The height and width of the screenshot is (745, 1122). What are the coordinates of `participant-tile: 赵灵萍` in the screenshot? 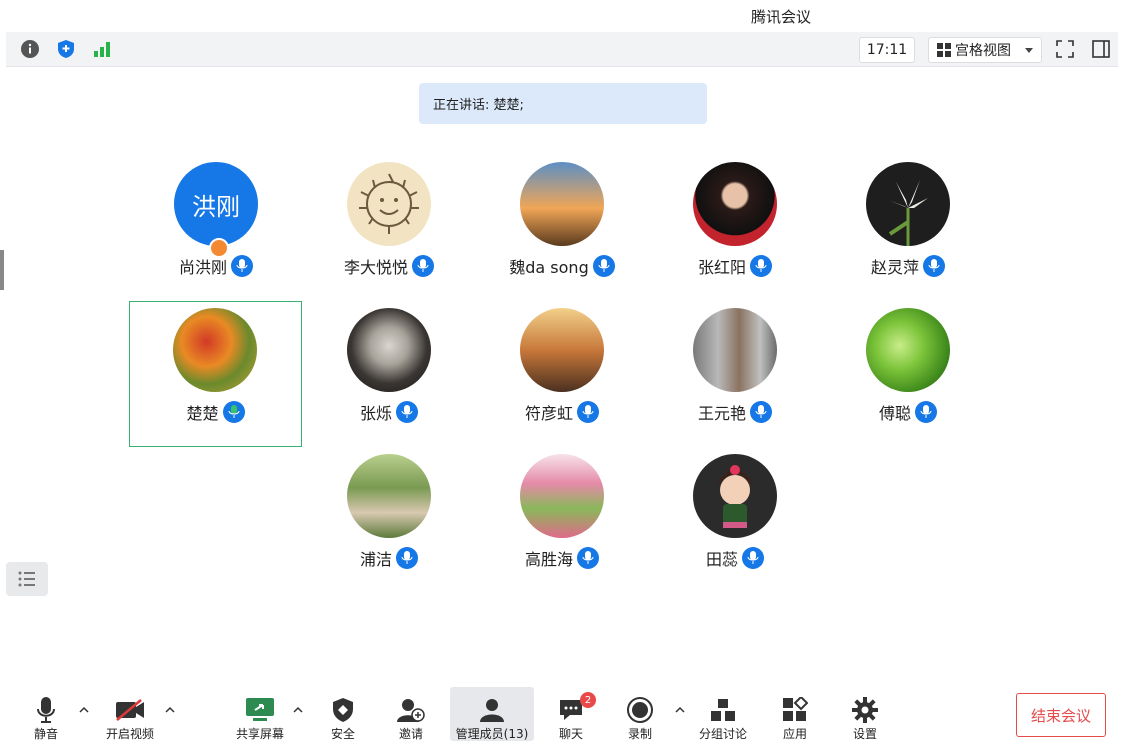 It's located at (908, 227).